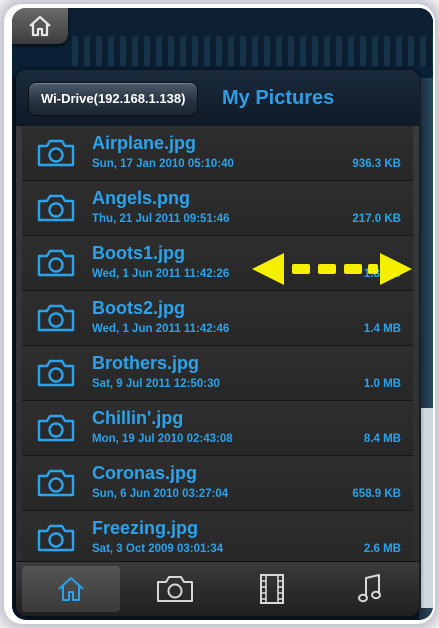 The height and width of the screenshot is (628, 439). Describe the element at coordinates (376, 164) in the screenshot. I see `file-size: 936.3 KB` at that location.